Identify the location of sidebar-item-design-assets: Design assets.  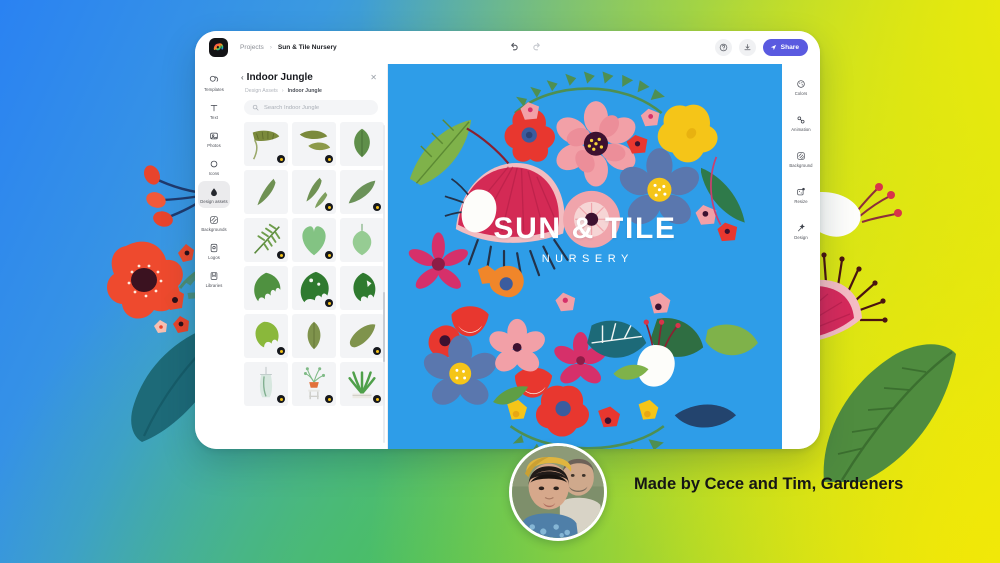
(214, 194).